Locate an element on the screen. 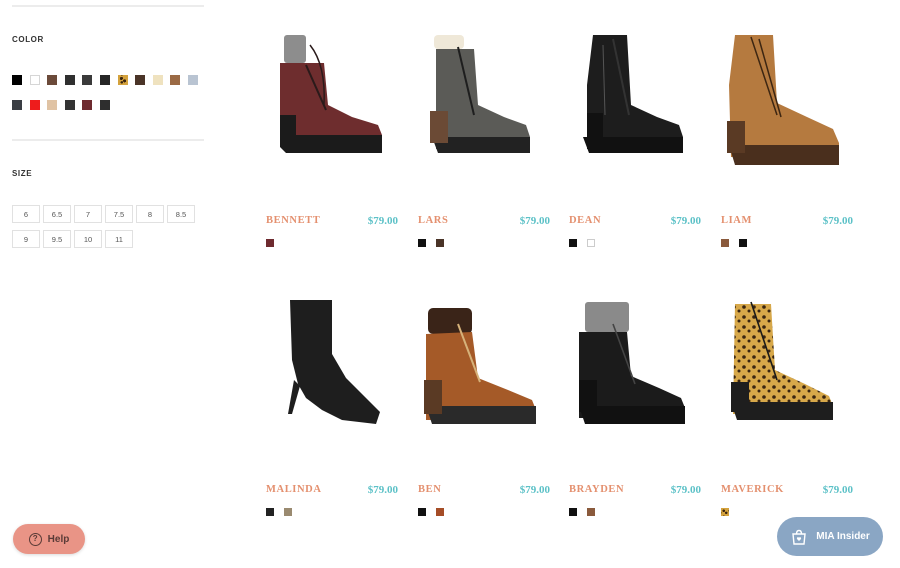 The height and width of the screenshot is (568, 900). color-filter-title: COLOR is located at coordinates (28, 39).